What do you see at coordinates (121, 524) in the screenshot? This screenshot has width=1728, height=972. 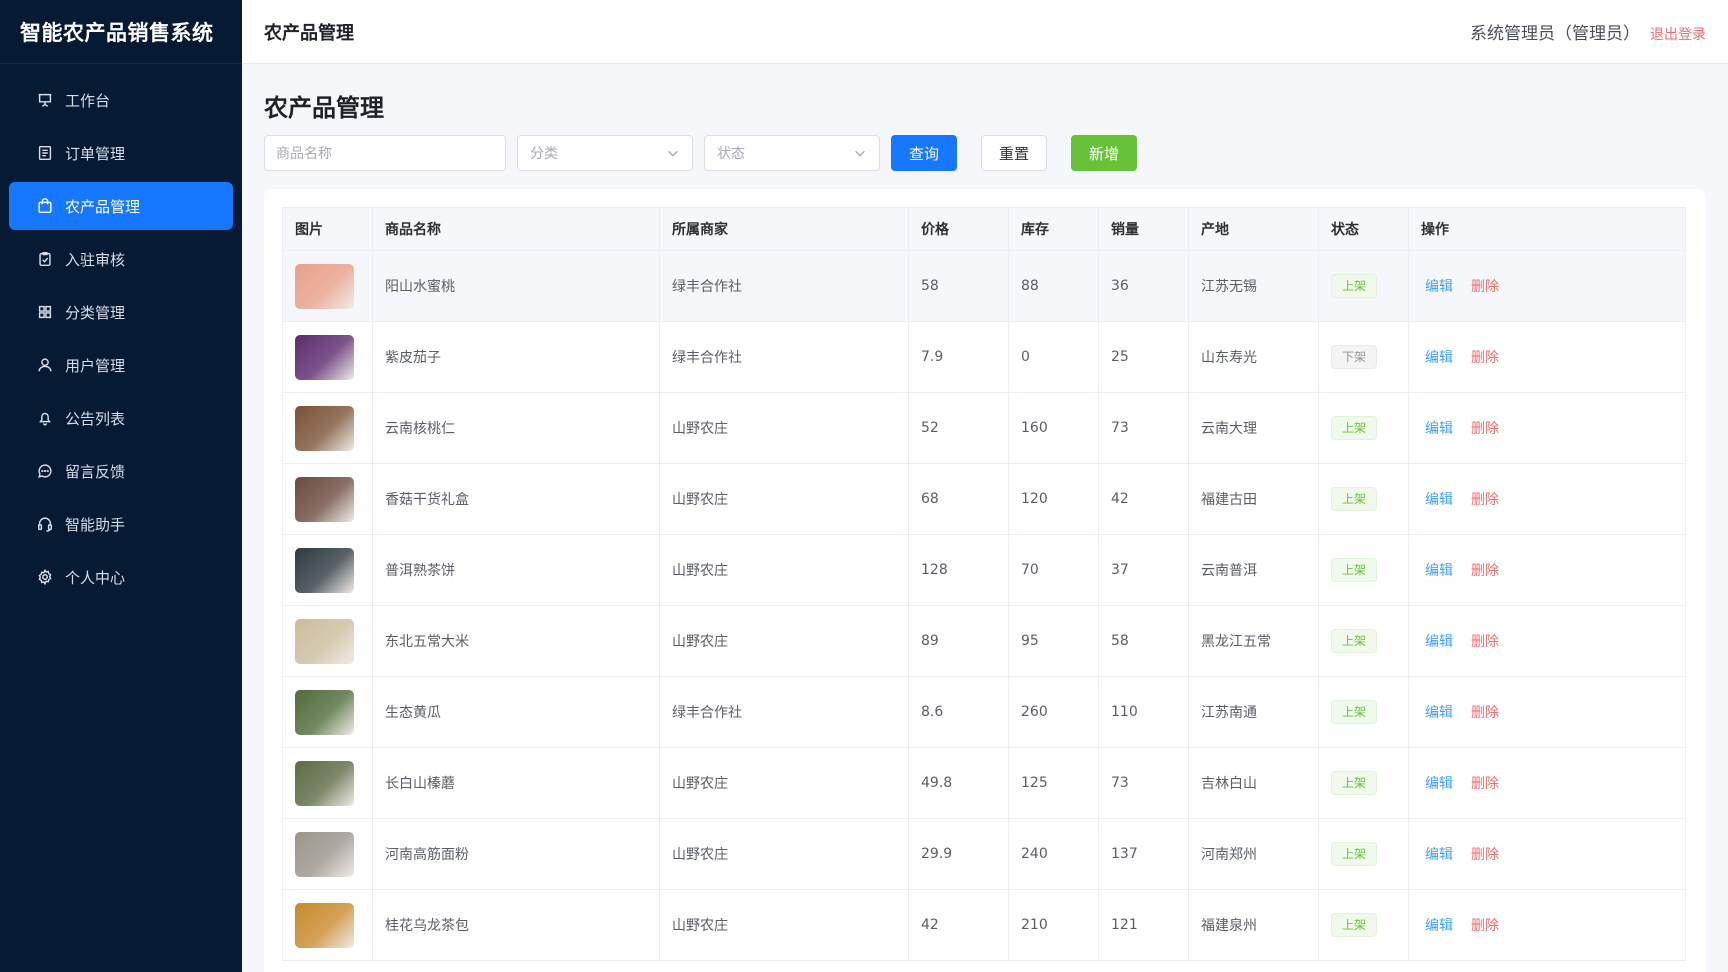 I see `sidebar-item-9: 智能助手` at bounding box center [121, 524].